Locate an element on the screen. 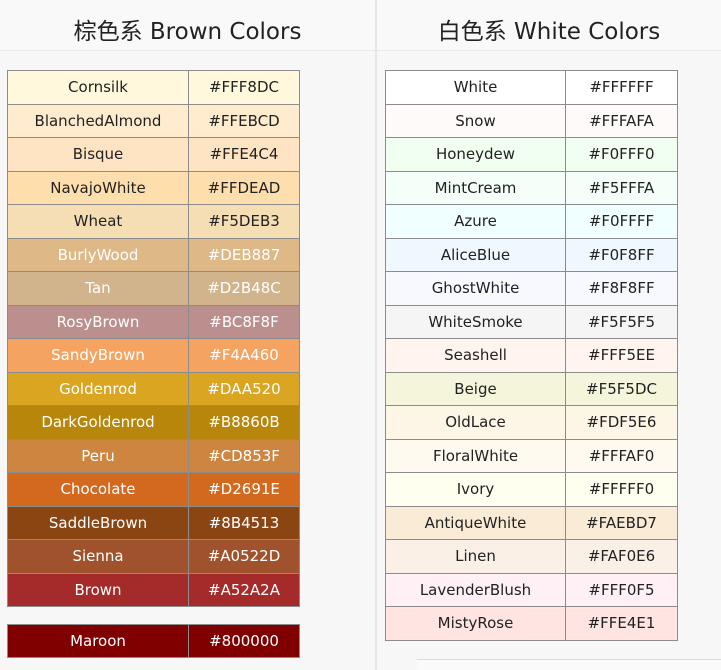 This screenshot has width=721, height=670. color-row: Snow #FFFAFA is located at coordinates (531, 120).